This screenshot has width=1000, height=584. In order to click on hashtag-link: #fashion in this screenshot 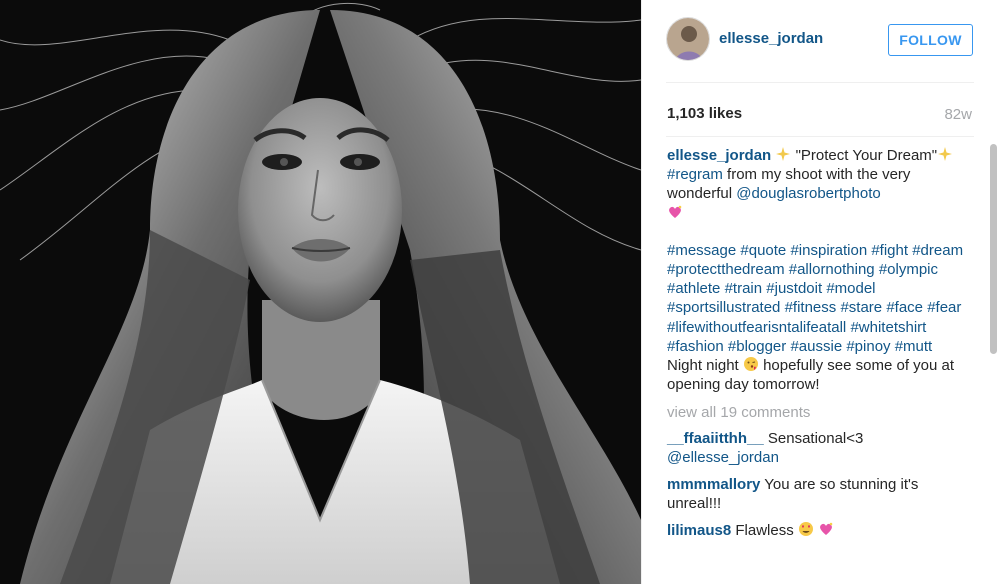, I will do `click(695, 346)`.